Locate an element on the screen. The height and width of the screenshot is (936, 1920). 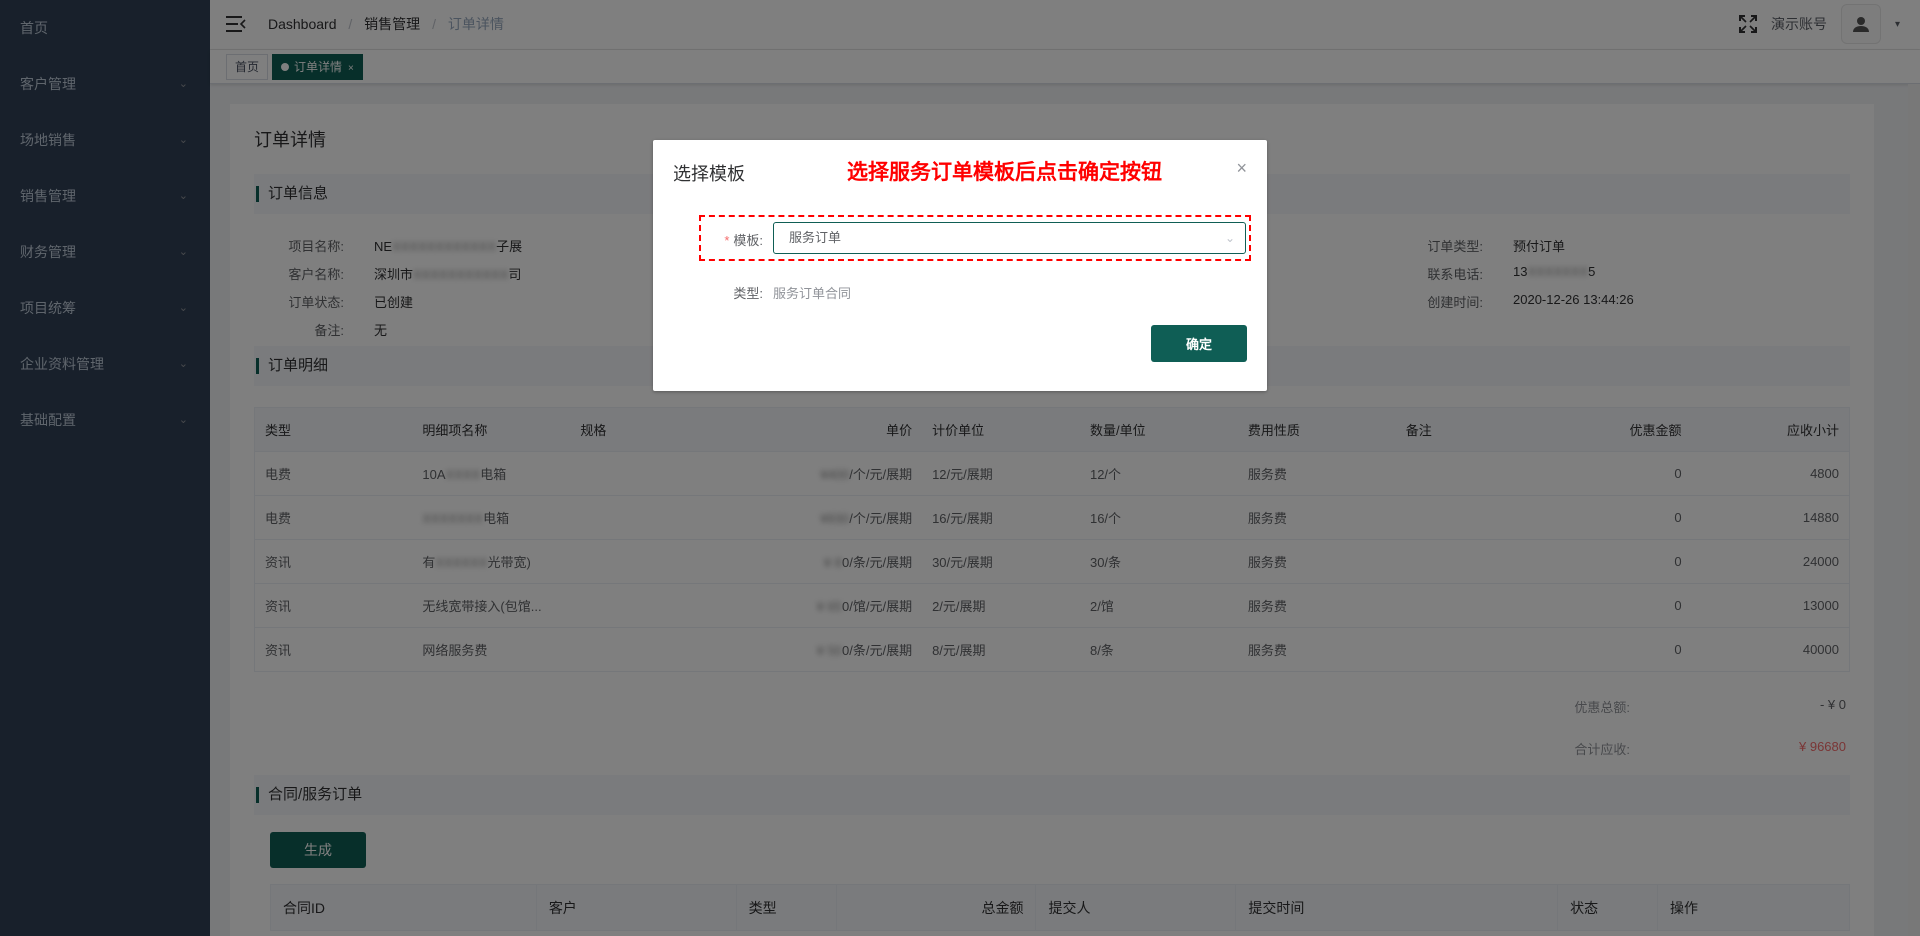
confirm-button: 确定 is located at coordinates (1199, 343).